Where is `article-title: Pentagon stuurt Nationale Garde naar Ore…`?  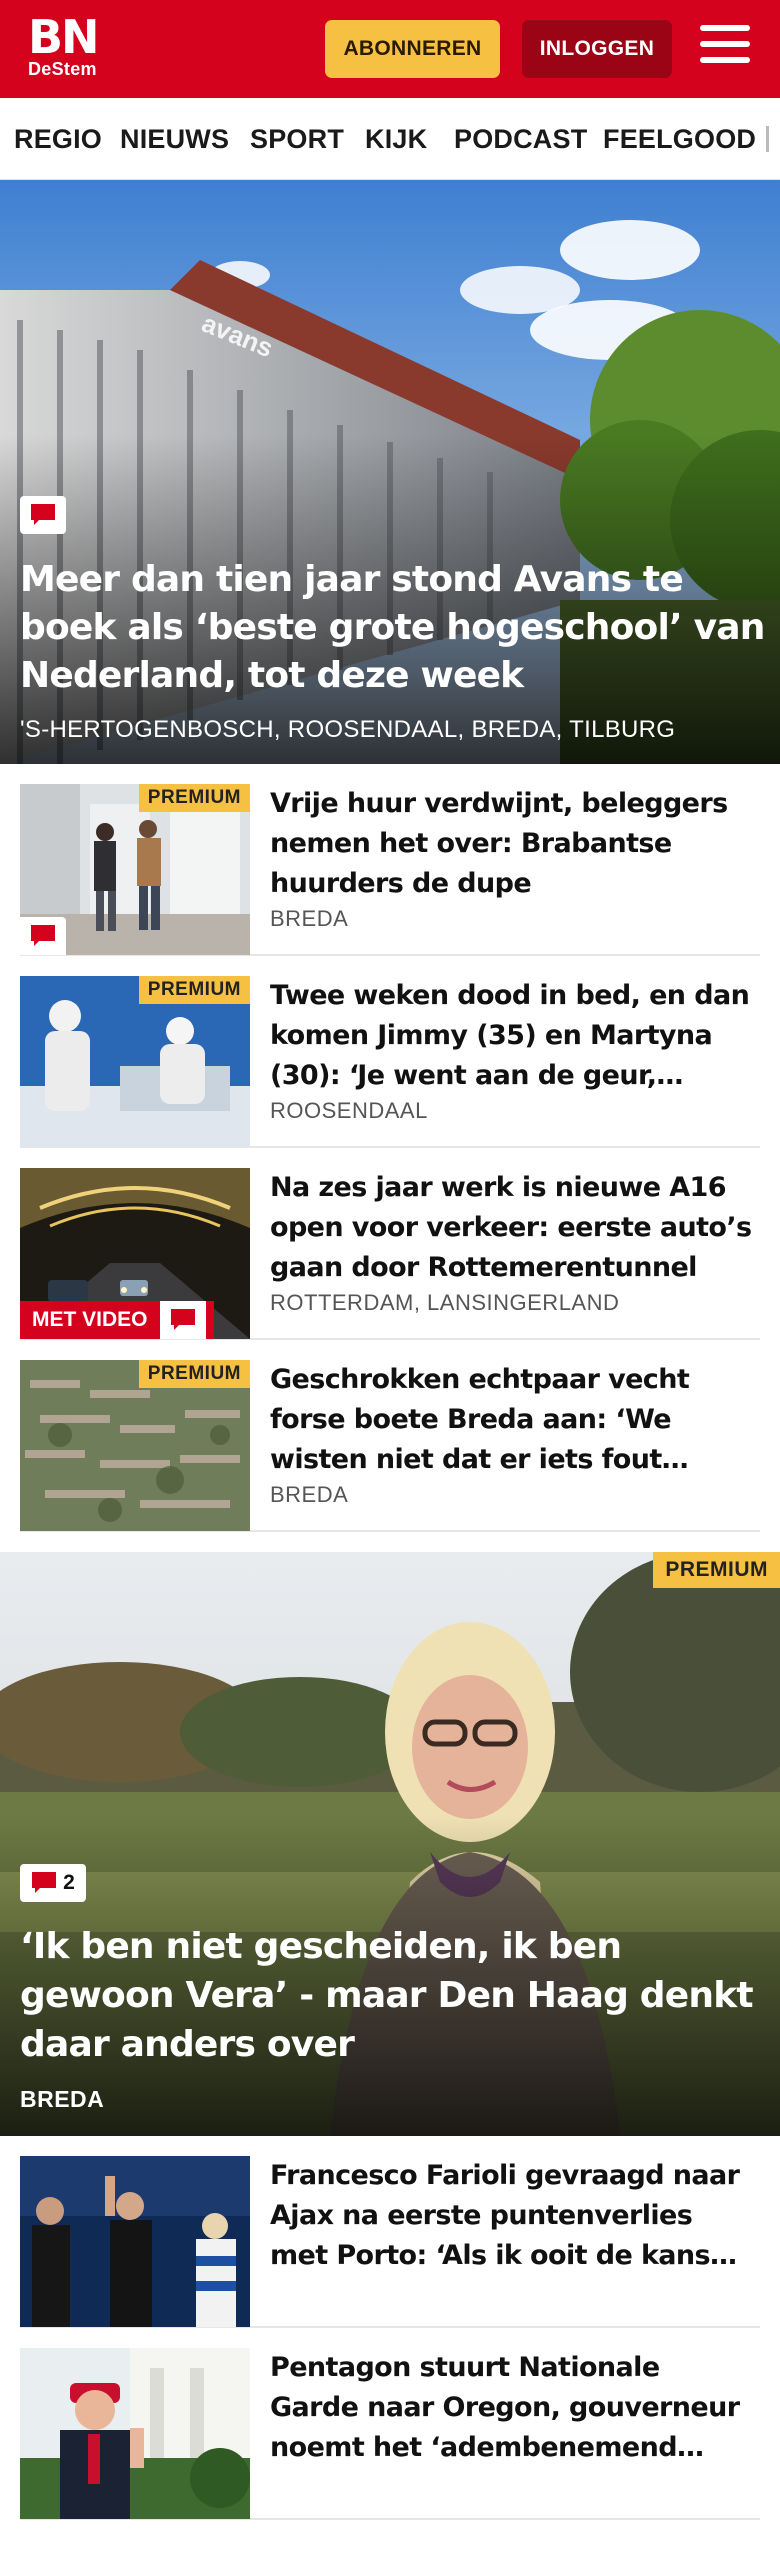
article-title: Pentagon stuurt Nationale Garde naar Ore… is located at coordinates (512, 2408).